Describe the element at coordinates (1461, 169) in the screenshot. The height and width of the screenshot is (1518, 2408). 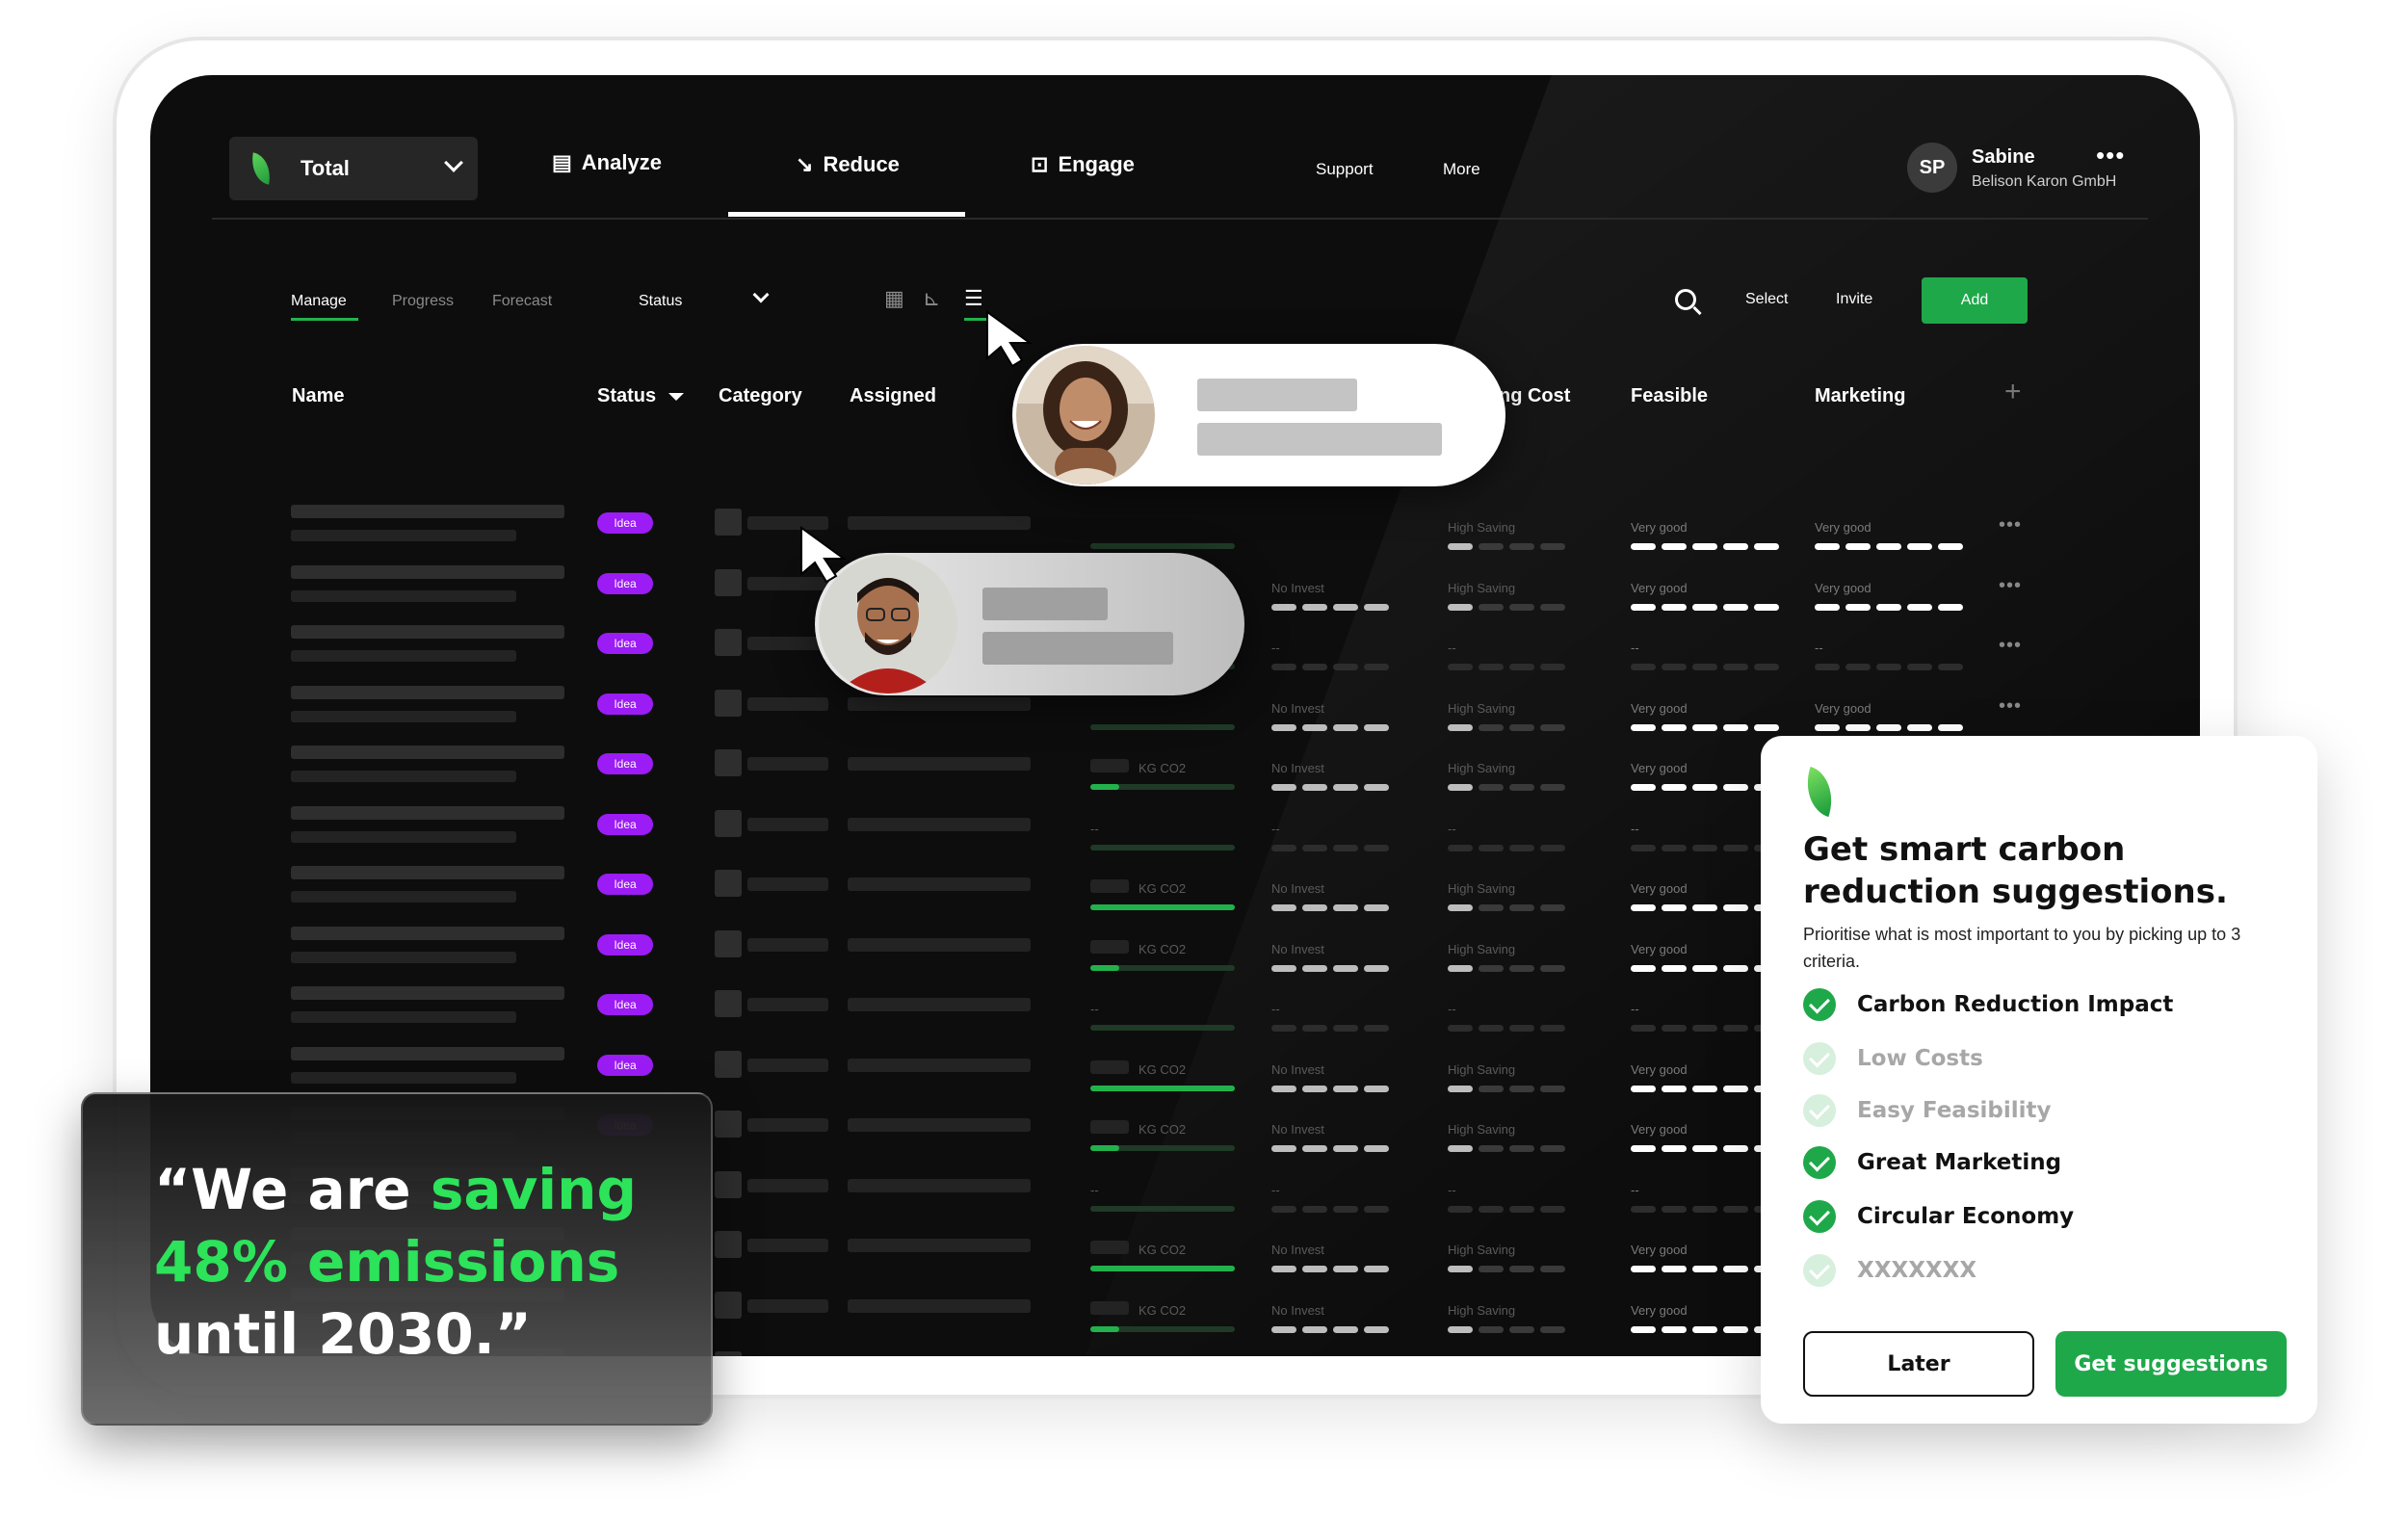
I see `more-link: More` at that location.